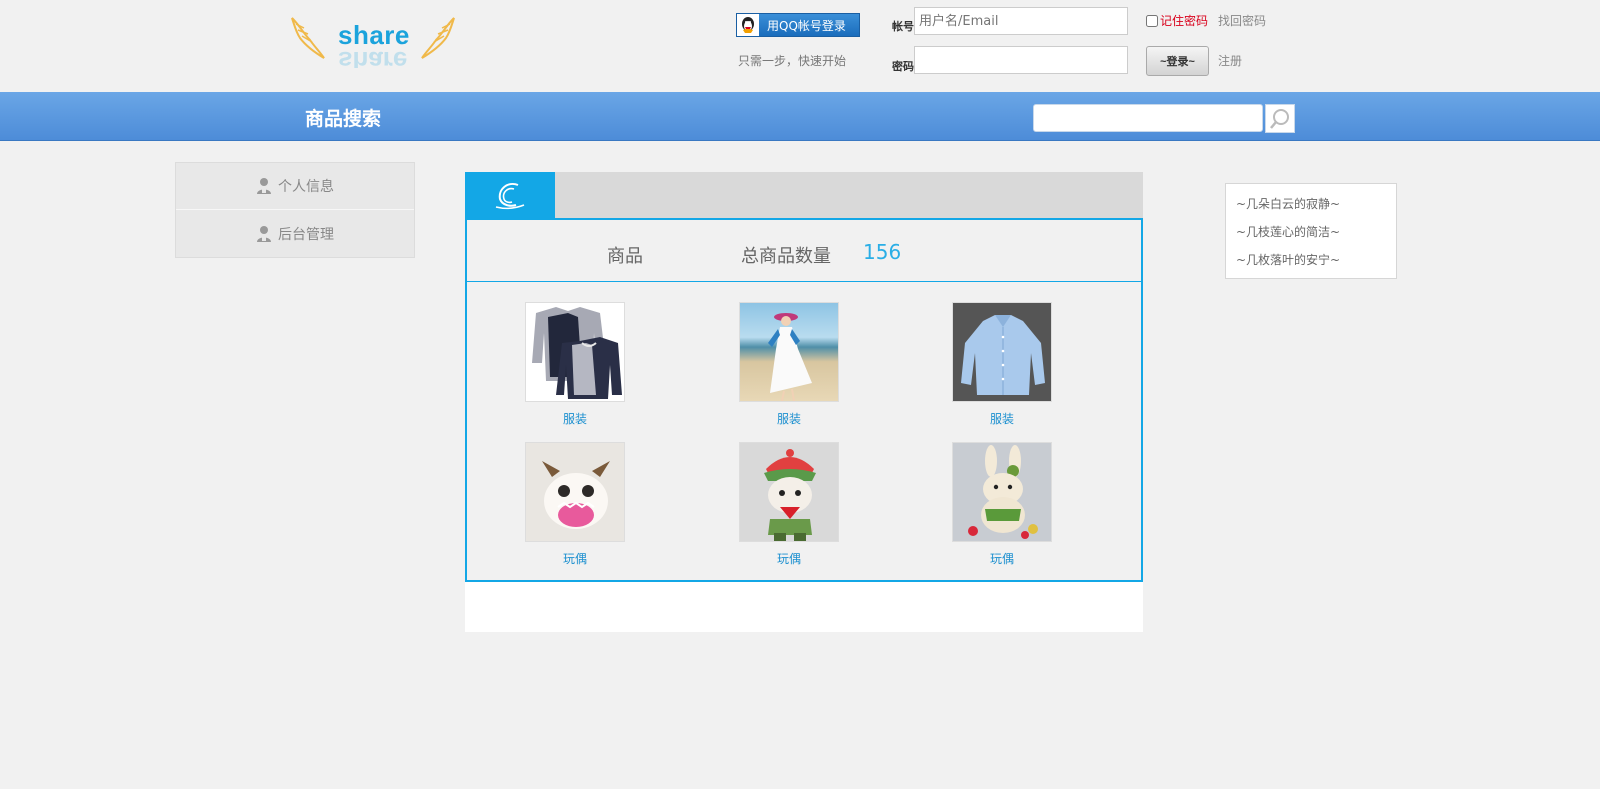 The width and height of the screenshot is (1600, 789). What do you see at coordinates (1288, 232) in the screenshot?
I see `quote-item: ~几枝莲心的简洁~` at bounding box center [1288, 232].